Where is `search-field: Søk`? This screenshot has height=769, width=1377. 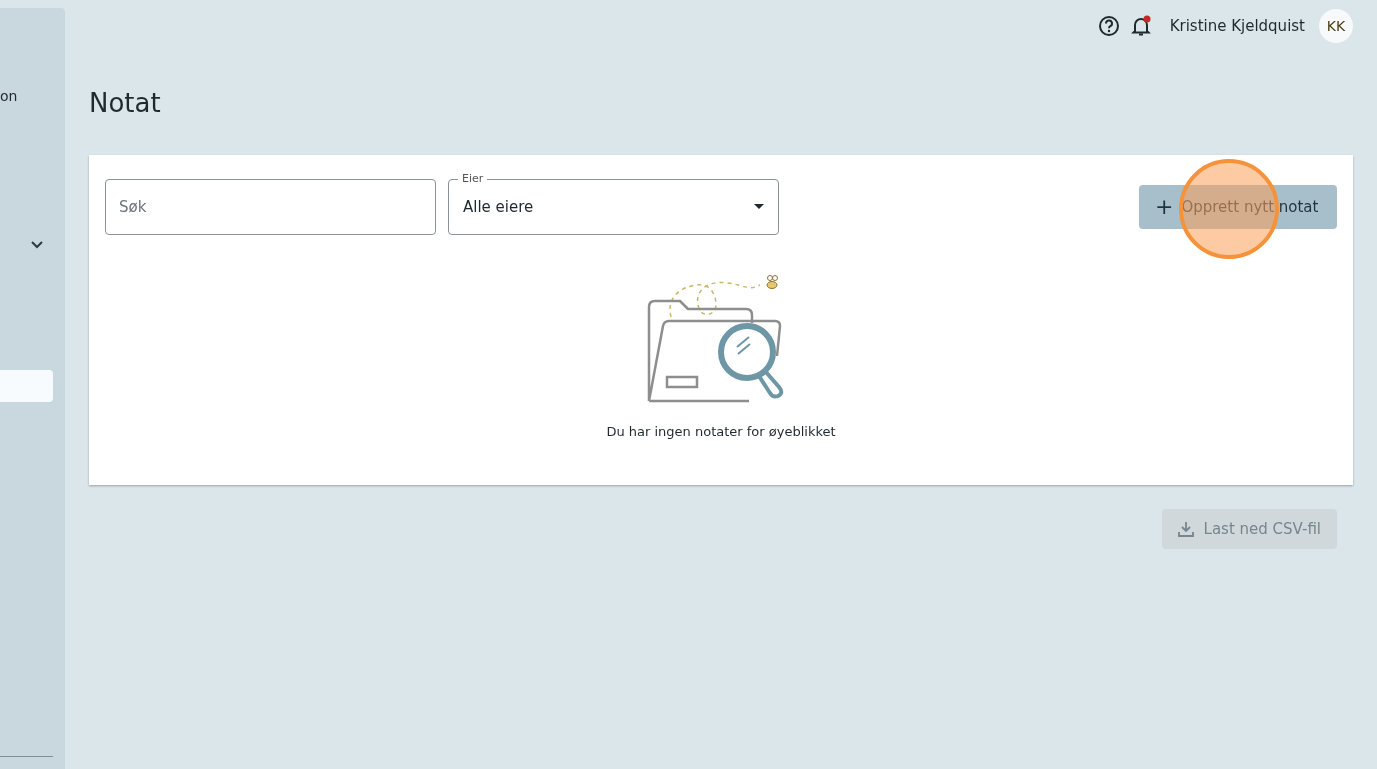
search-field: Søk is located at coordinates (270, 207).